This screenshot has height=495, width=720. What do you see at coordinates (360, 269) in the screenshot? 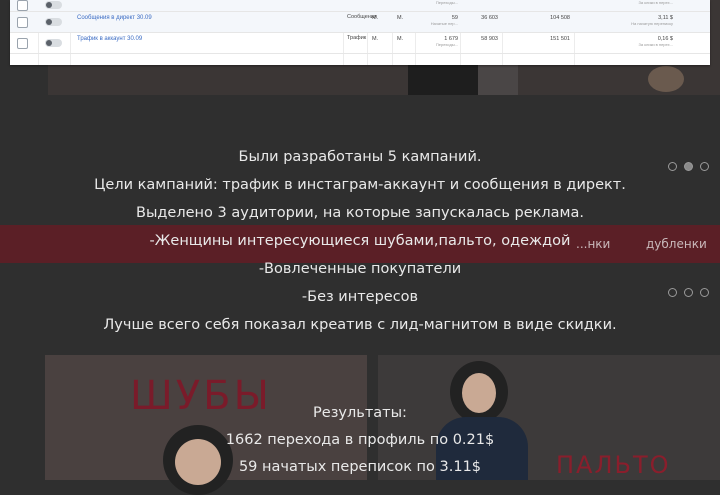
I see `description-line: -Вовлеченные покупатели` at bounding box center [360, 269].